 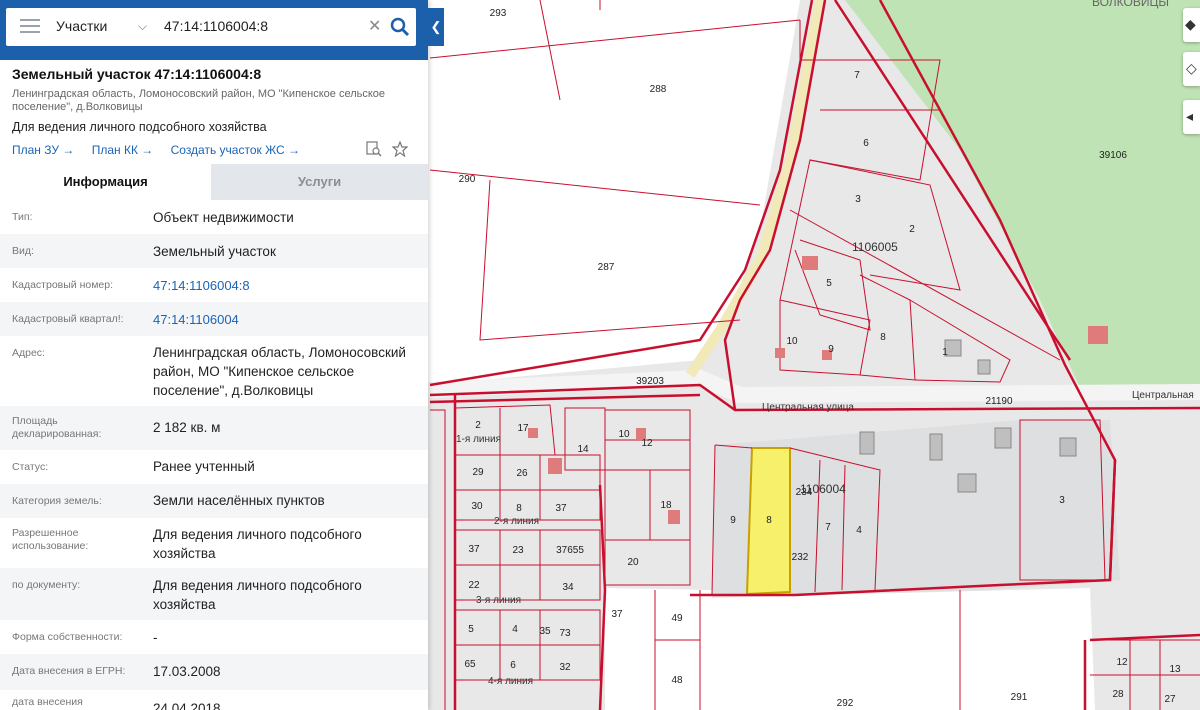 What do you see at coordinates (1113, 155) in the screenshot?
I see `svg-text: 39106` at bounding box center [1113, 155].